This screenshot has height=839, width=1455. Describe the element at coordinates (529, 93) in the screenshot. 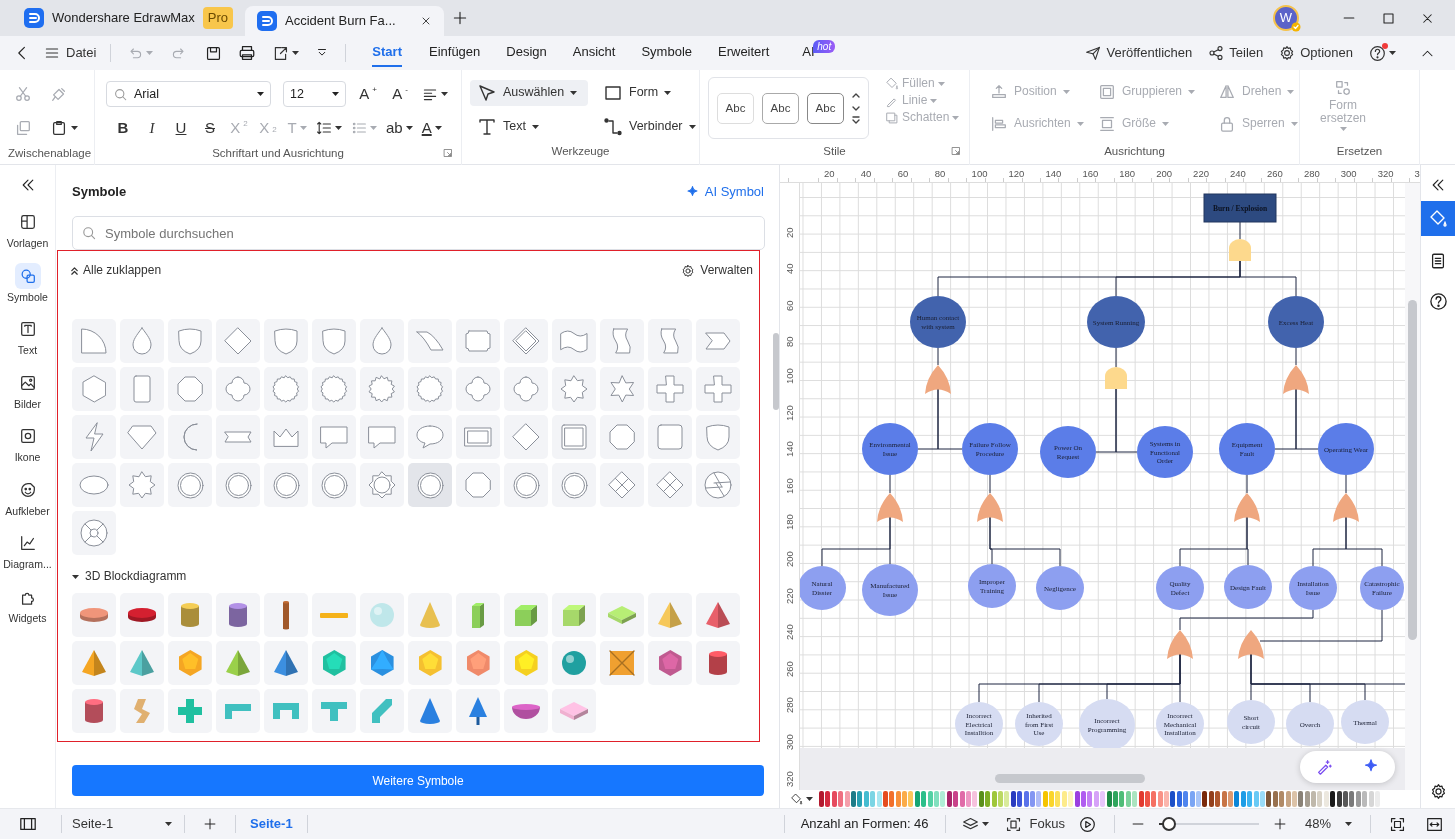

I see `select-tool-button: Auswählen` at that location.